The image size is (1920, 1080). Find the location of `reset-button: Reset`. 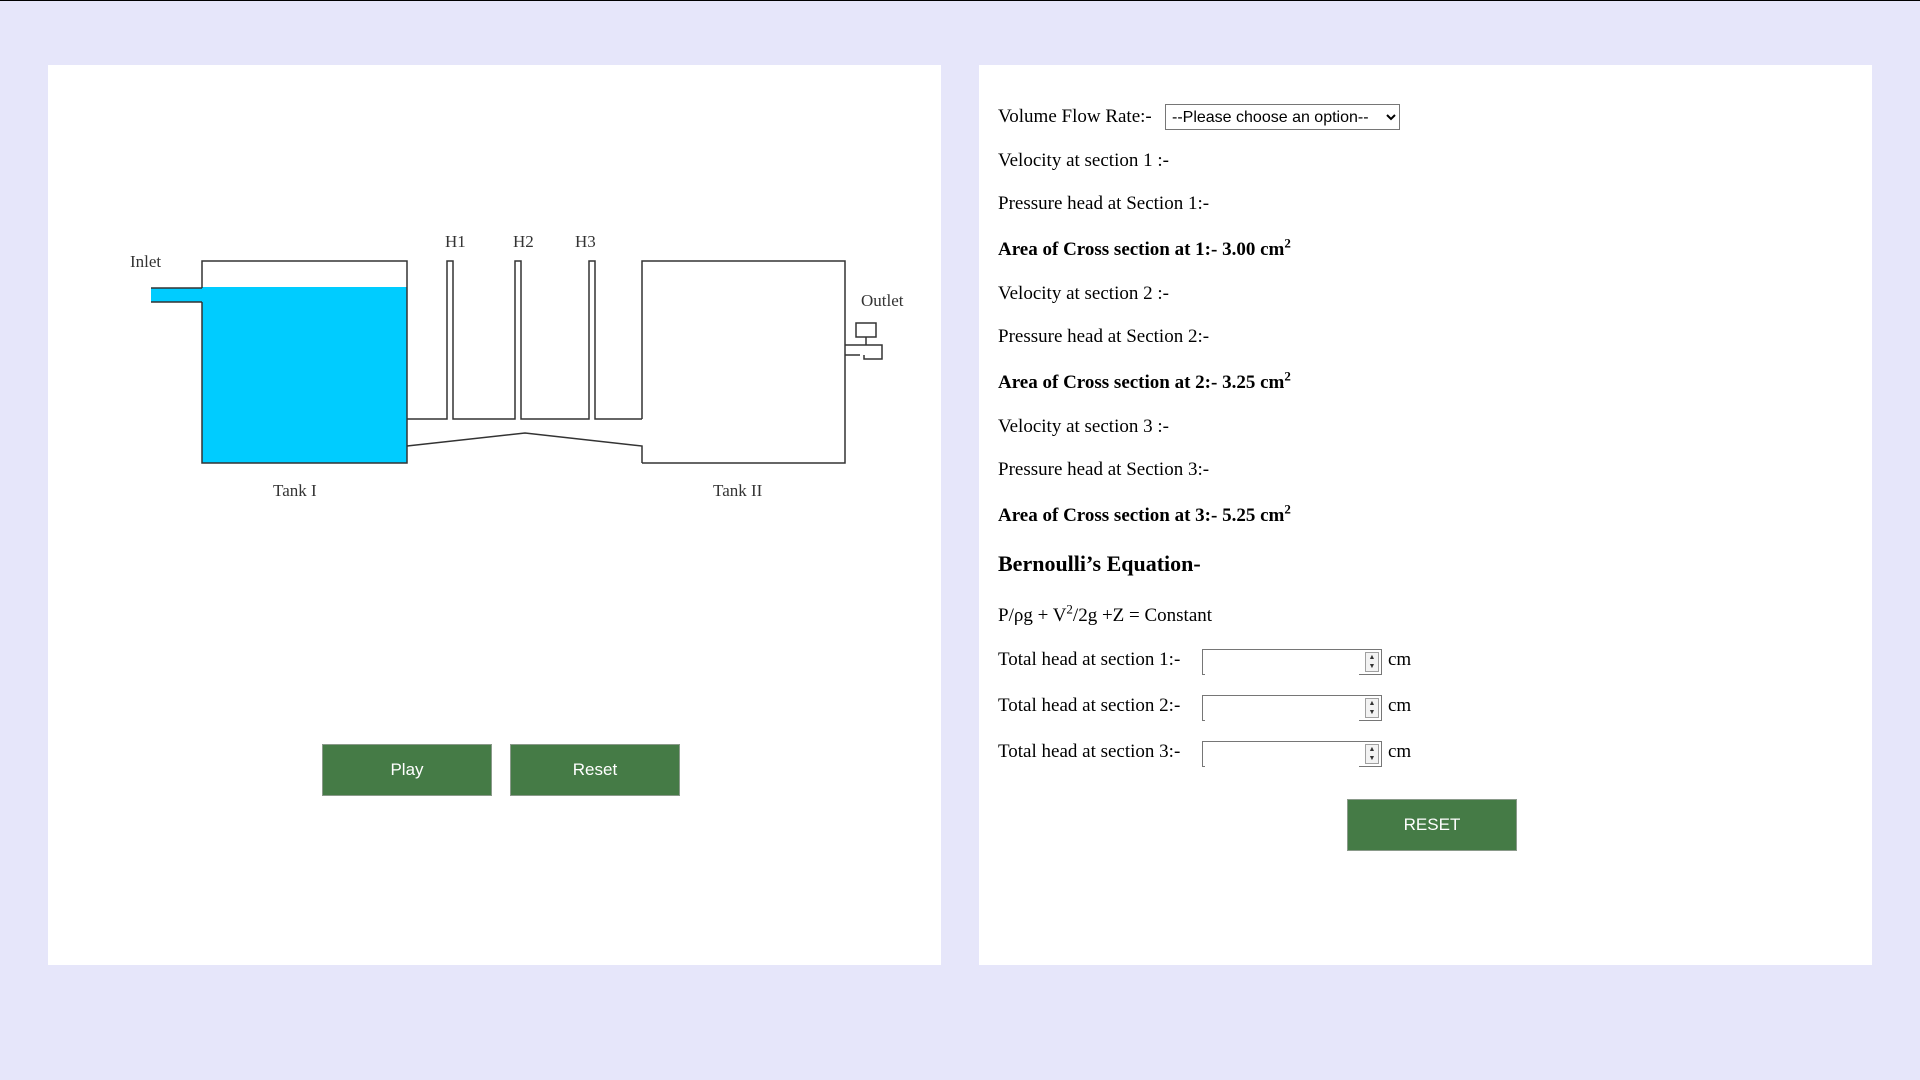

reset-button: Reset is located at coordinates (595, 770).